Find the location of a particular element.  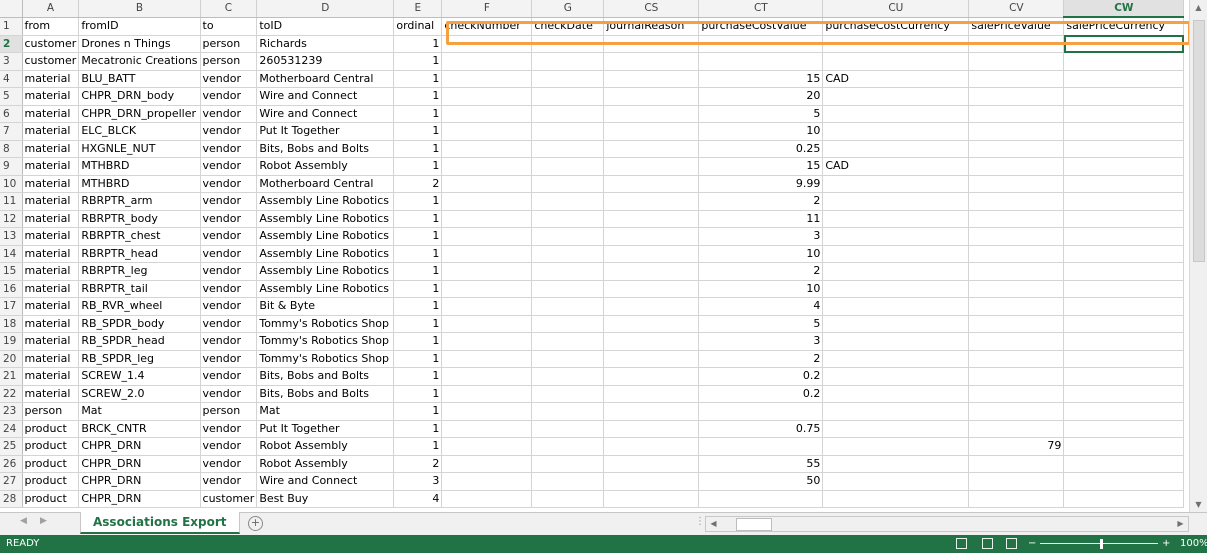

cell: 3 is located at coordinates (761, 236).